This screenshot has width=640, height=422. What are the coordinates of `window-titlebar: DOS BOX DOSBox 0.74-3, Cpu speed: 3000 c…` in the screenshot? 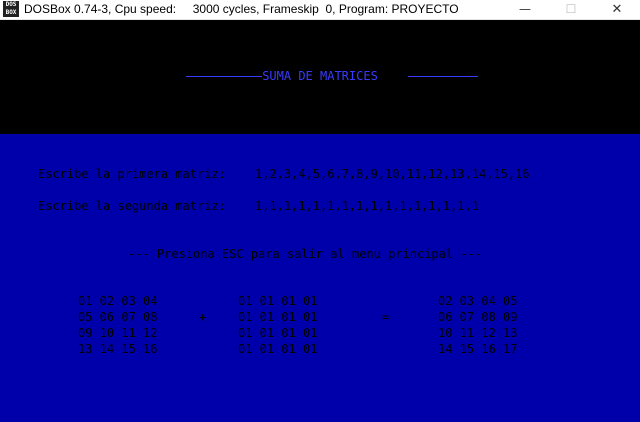 It's located at (320, 10).